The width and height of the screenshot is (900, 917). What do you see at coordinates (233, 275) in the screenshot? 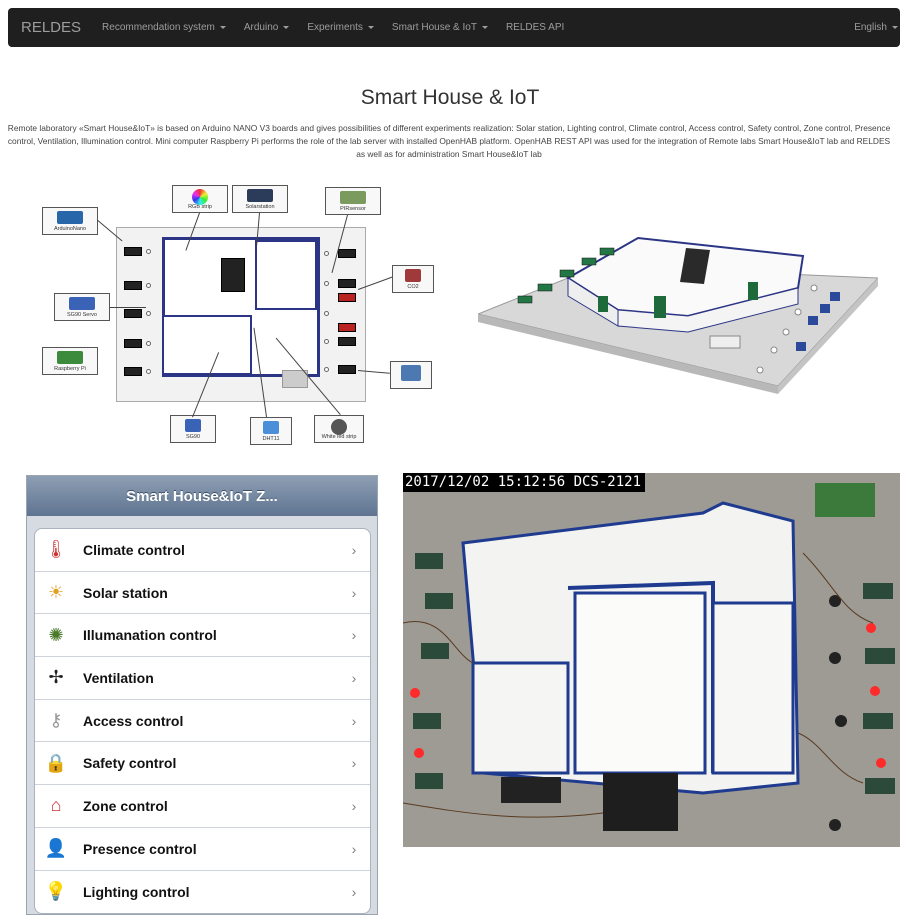
I see `solar-panel-chip` at bounding box center [233, 275].